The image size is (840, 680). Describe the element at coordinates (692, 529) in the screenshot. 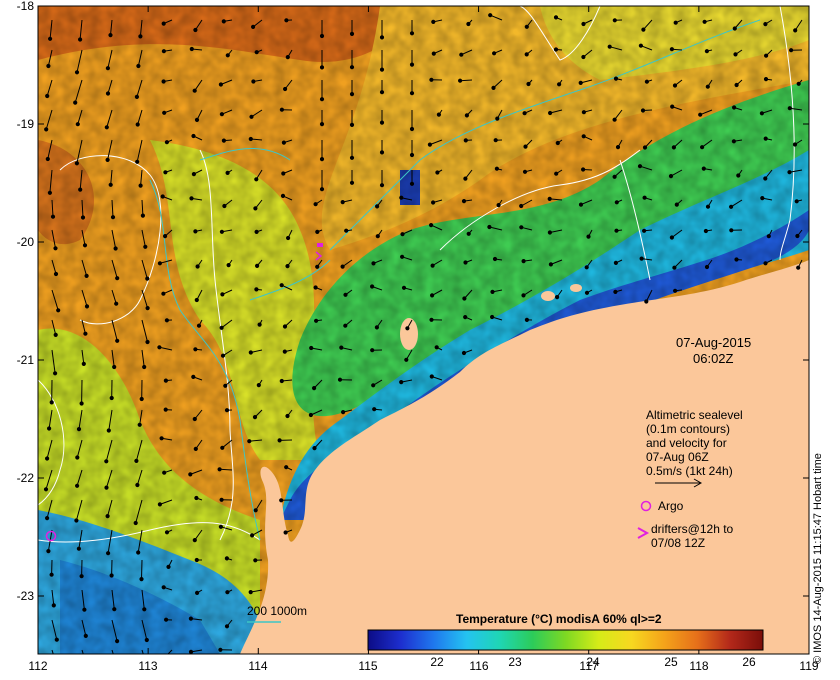

I see `drifters-legend-line: drifters@12h to` at that location.